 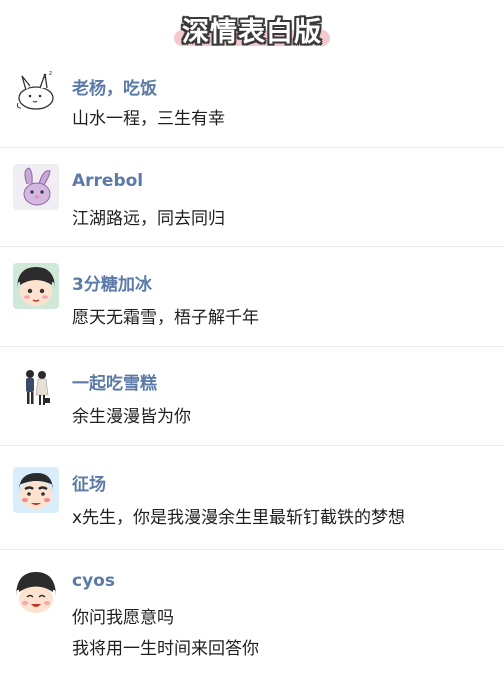 I want to click on cartoon-girl-smile-icon, so click(x=36, y=592).